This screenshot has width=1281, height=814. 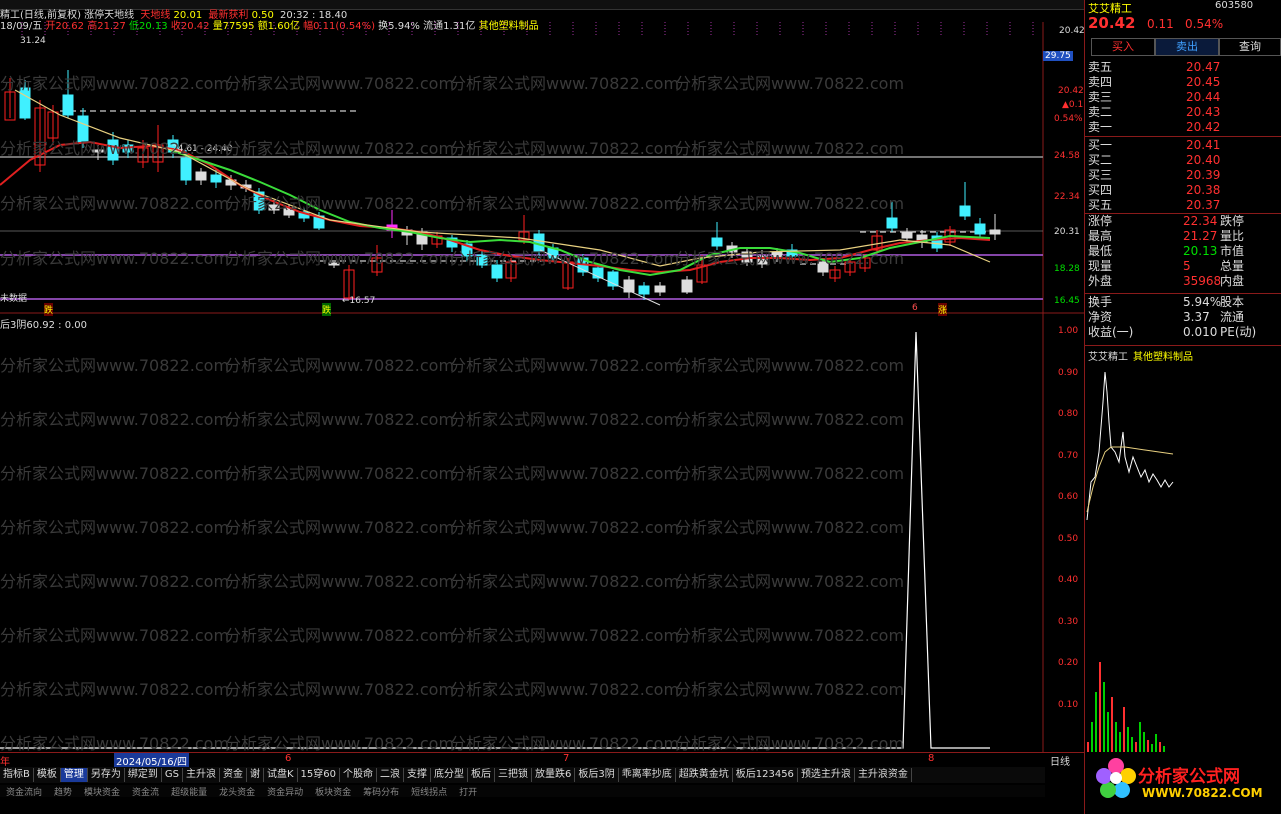 I want to click on orderbook-price: 20.39, so click(x=1203, y=175).